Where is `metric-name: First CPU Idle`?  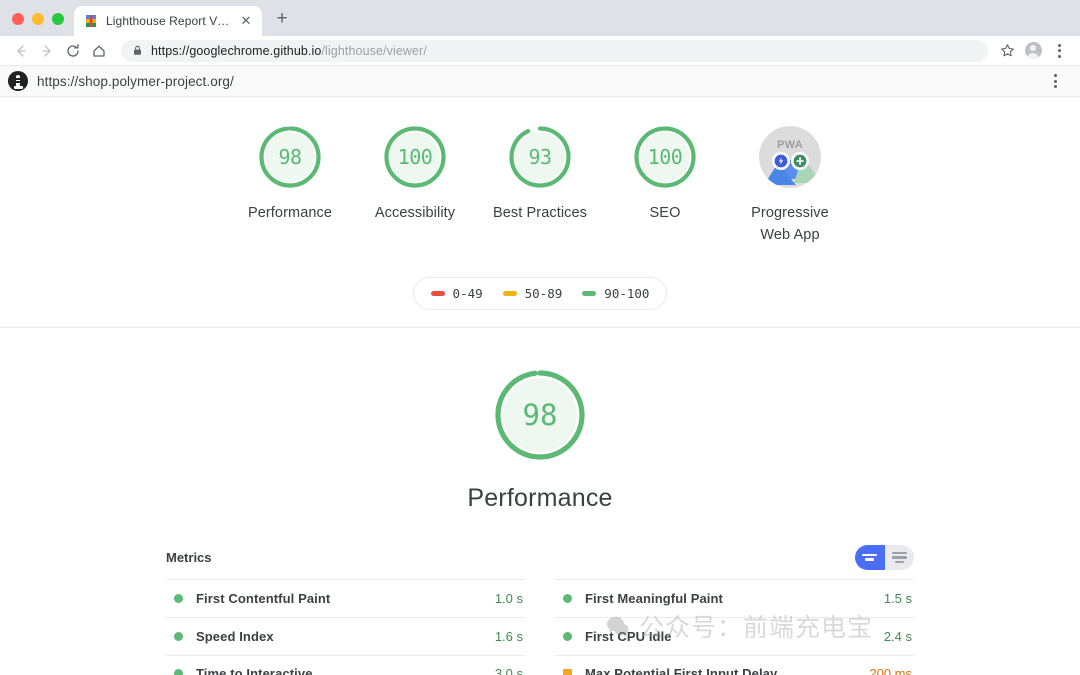
metric-name: First CPU Idle is located at coordinates (628, 636).